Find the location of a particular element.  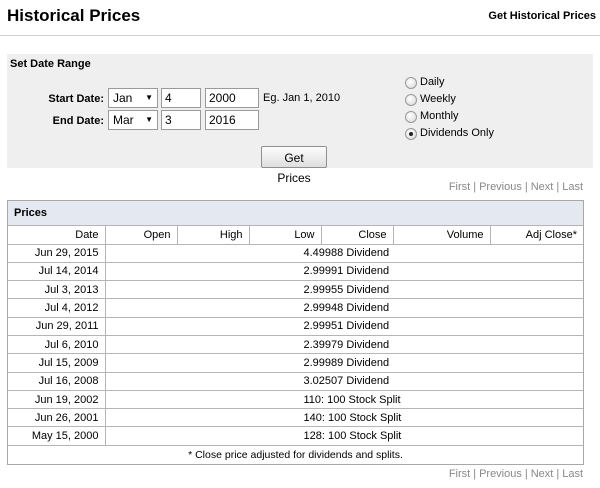

table-row: Jul 4, 2012 2.99948 Dividend is located at coordinates (295, 308).